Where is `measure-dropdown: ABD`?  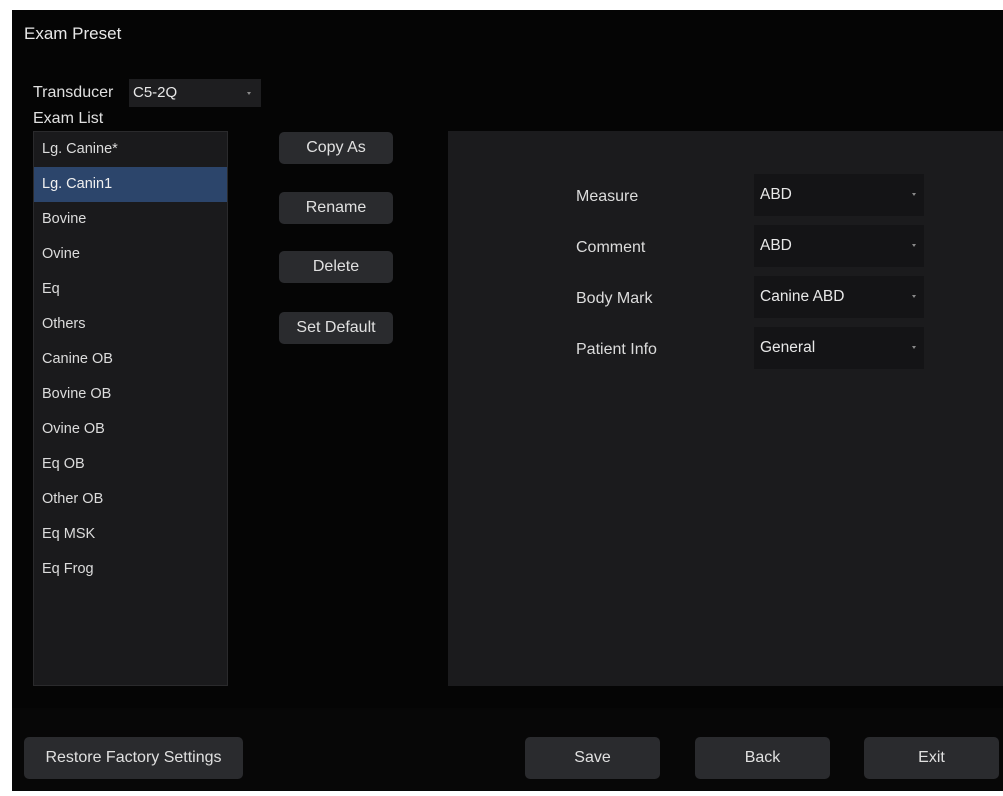 measure-dropdown: ABD is located at coordinates (839, 195).